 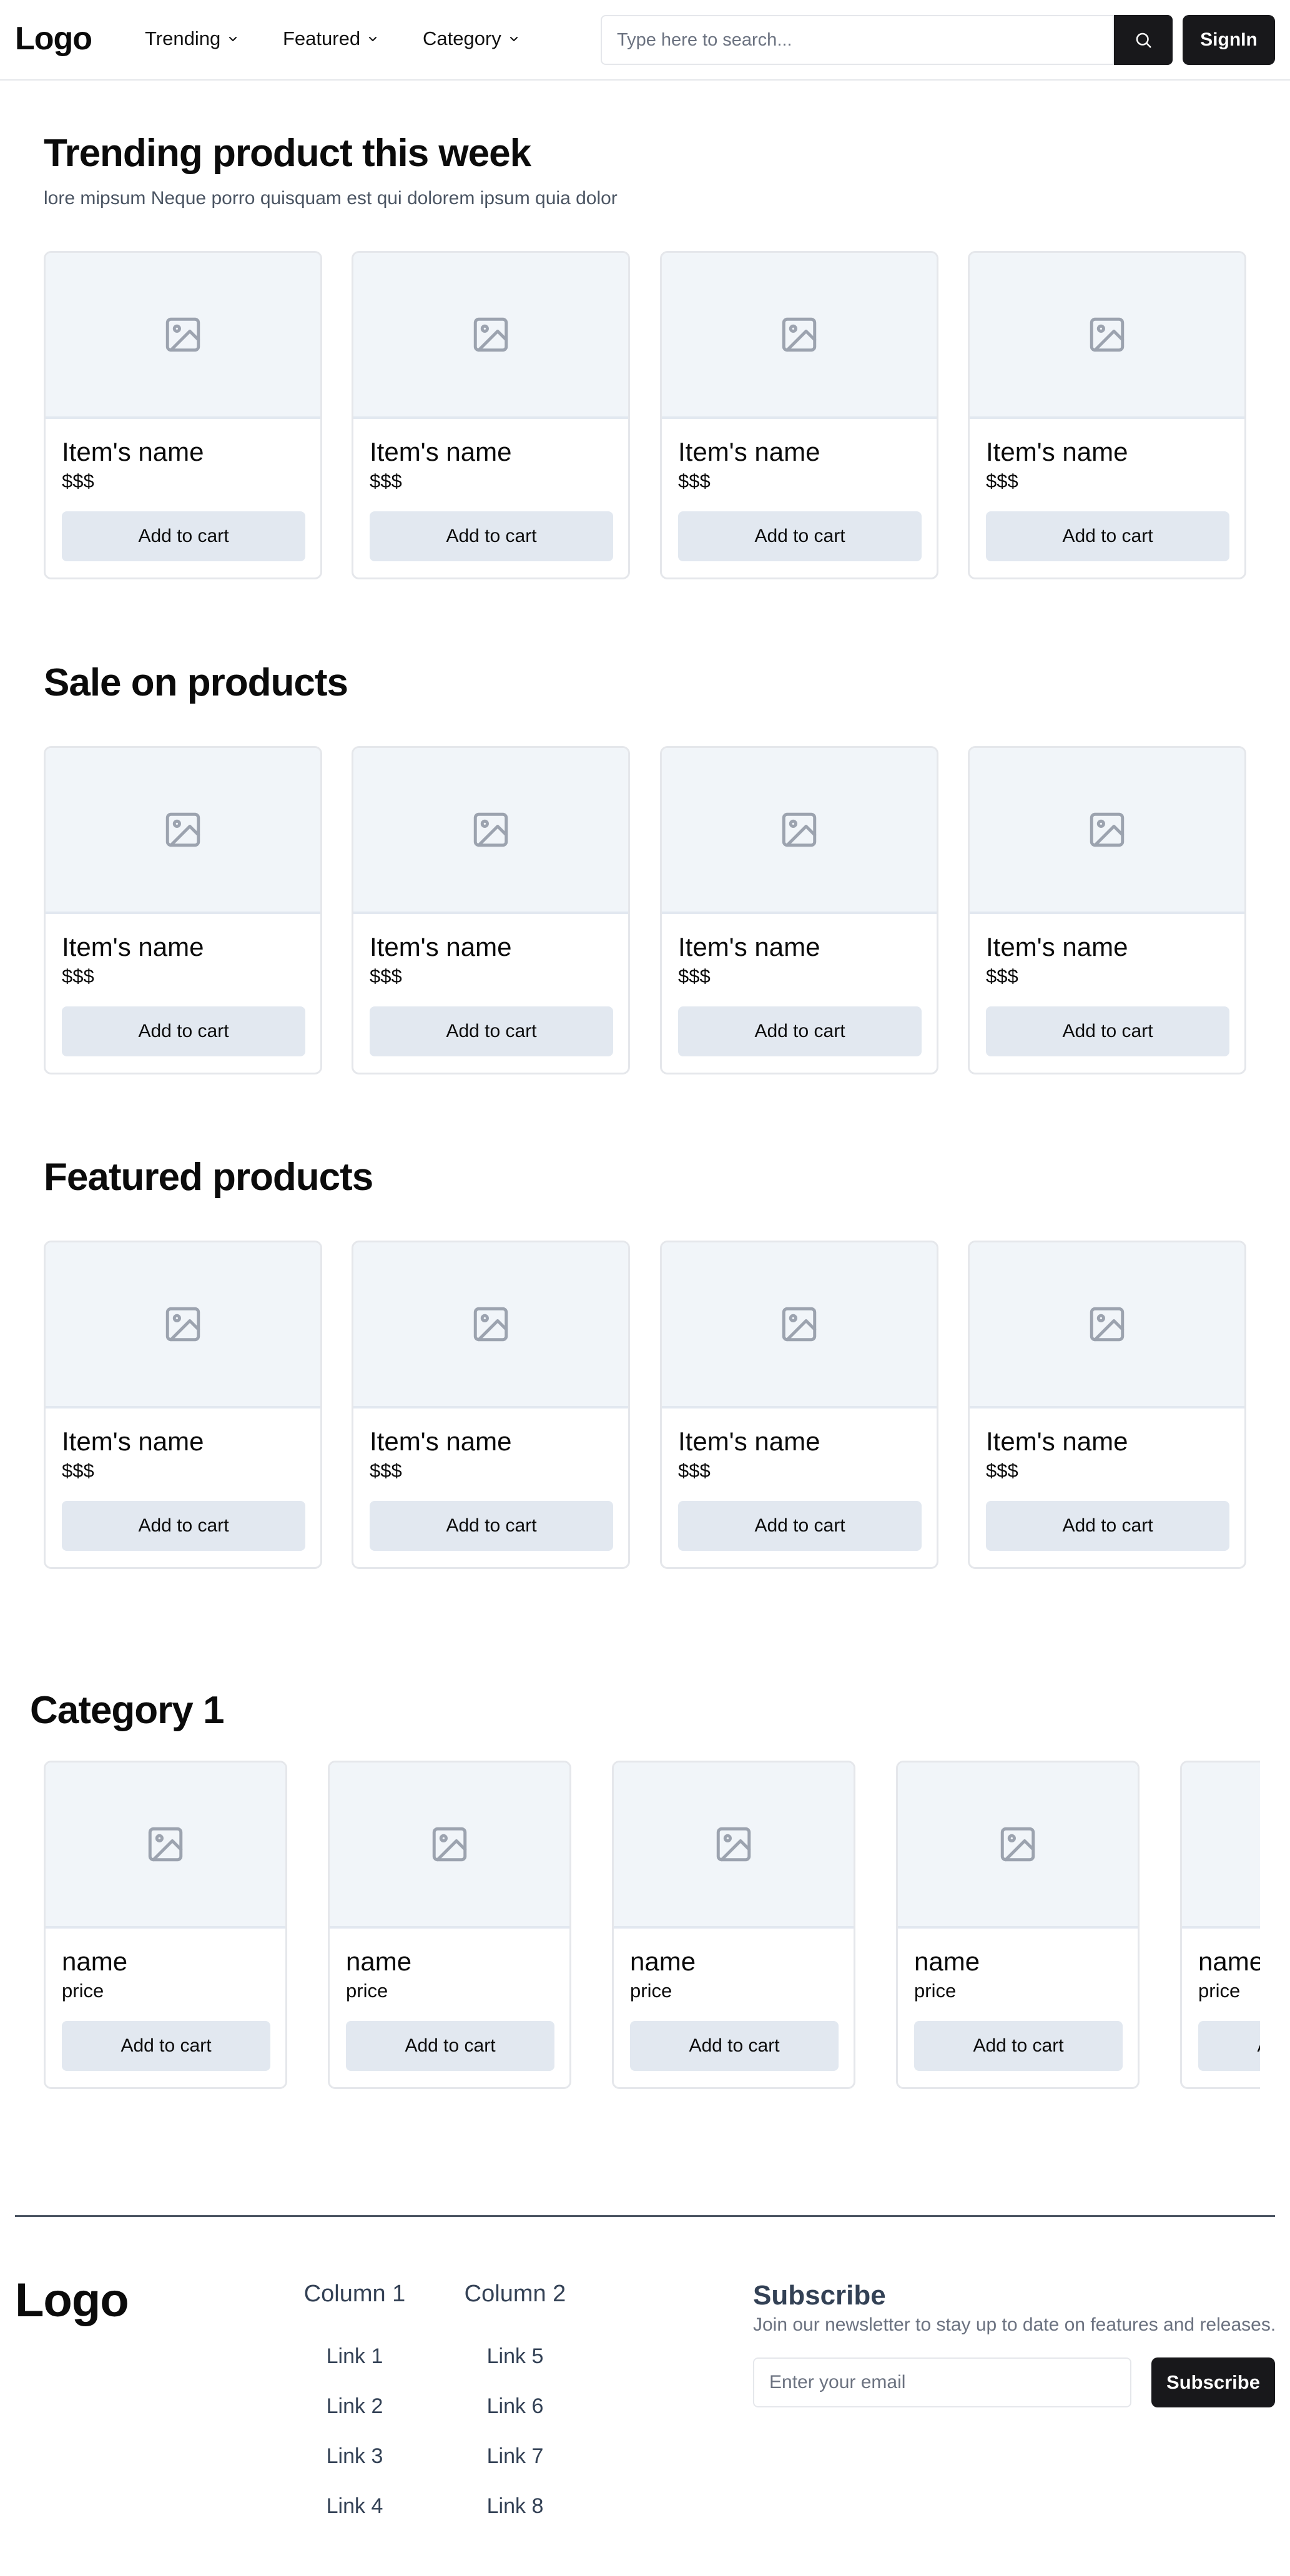 What do you see at coordinates (1229, 40) in the screenshot?
I see `signin-button: SignIn` at bounding box center [1229, 40].